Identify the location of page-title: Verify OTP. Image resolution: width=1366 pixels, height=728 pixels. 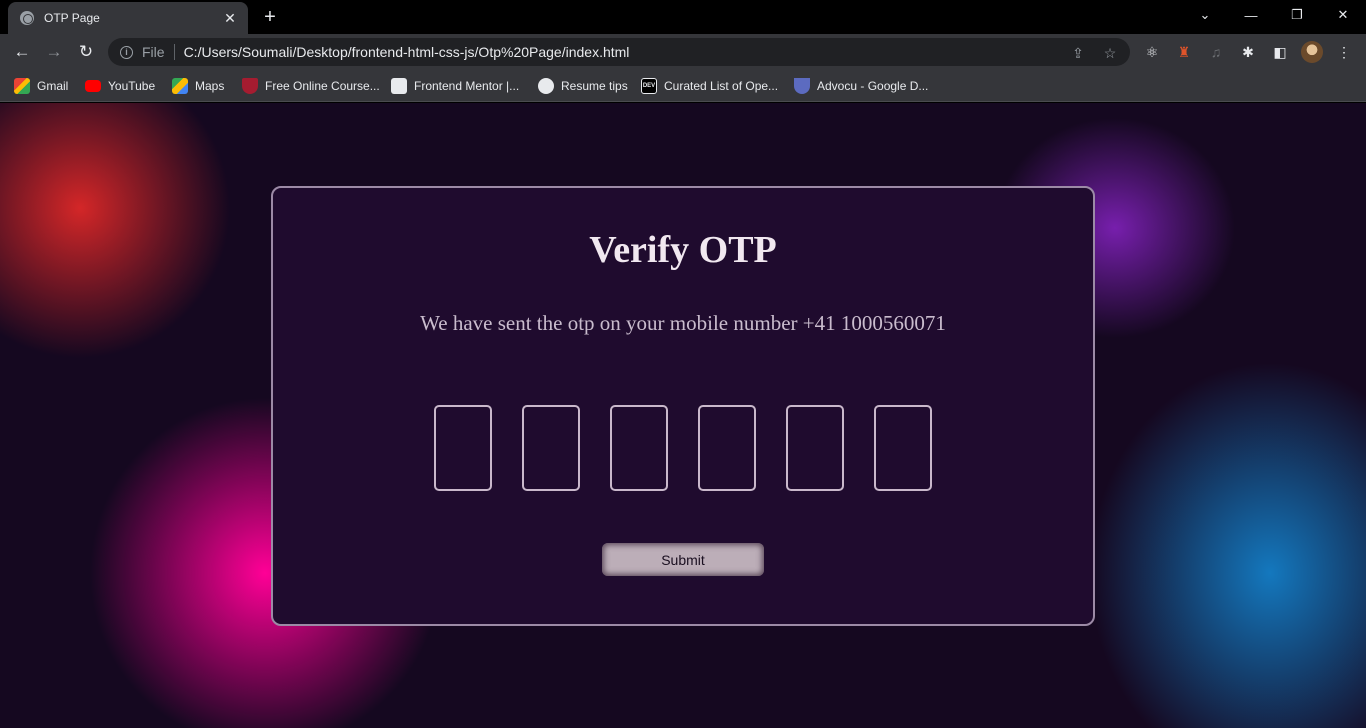
(683, 250).